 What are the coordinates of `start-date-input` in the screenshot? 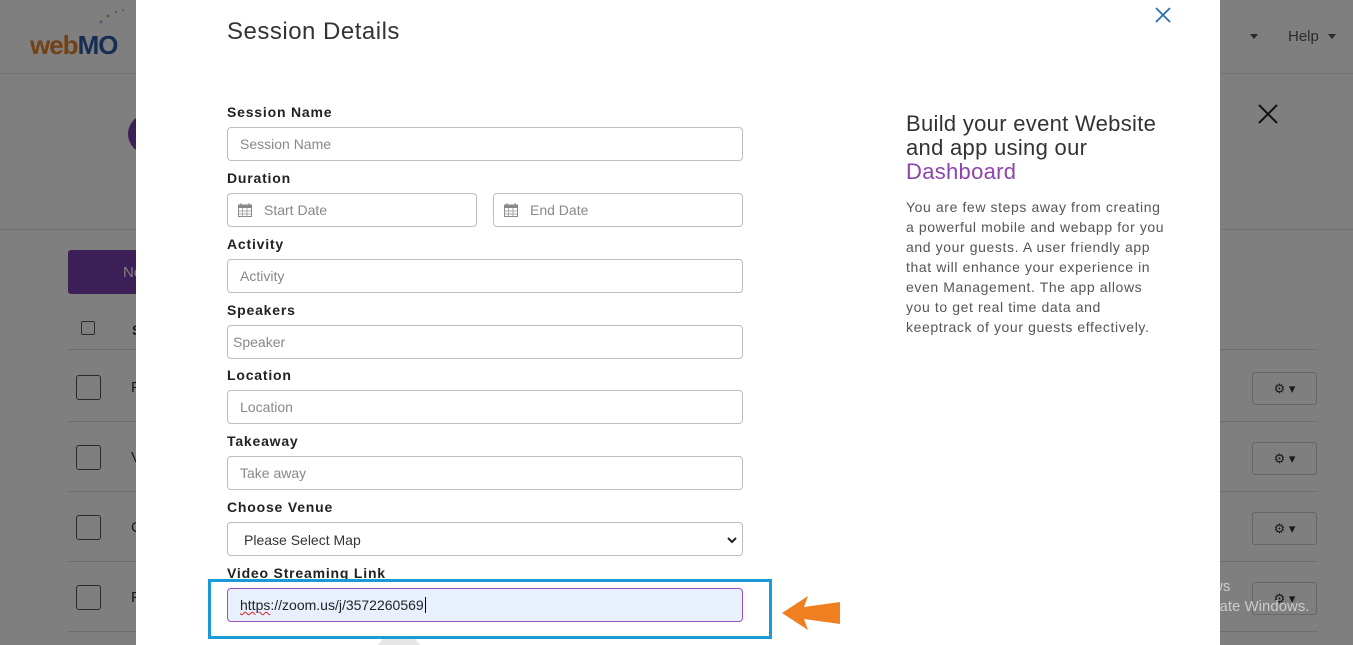 It's located at (365, 210).